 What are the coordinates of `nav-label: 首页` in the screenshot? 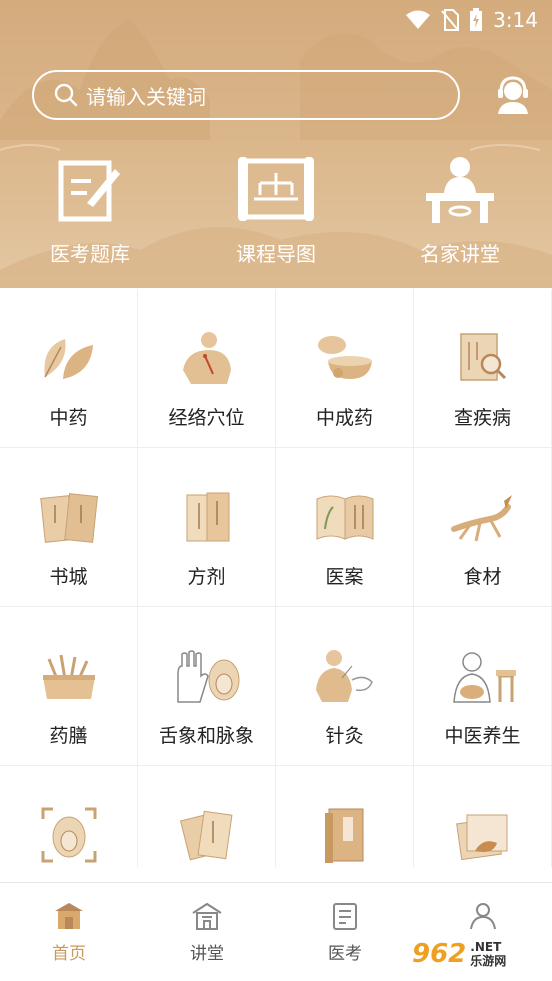 It's located at (69, 954).